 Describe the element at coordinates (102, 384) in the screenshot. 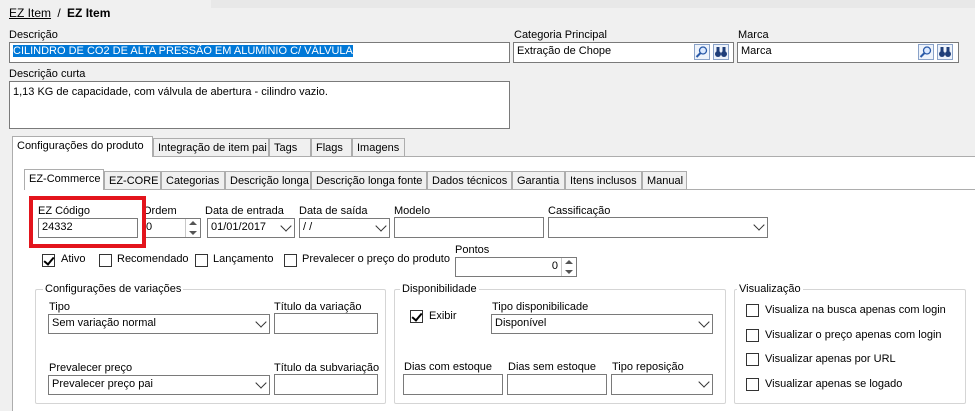

I see `prevalecer-preco-value: Prevalecer preço pai` at that location.